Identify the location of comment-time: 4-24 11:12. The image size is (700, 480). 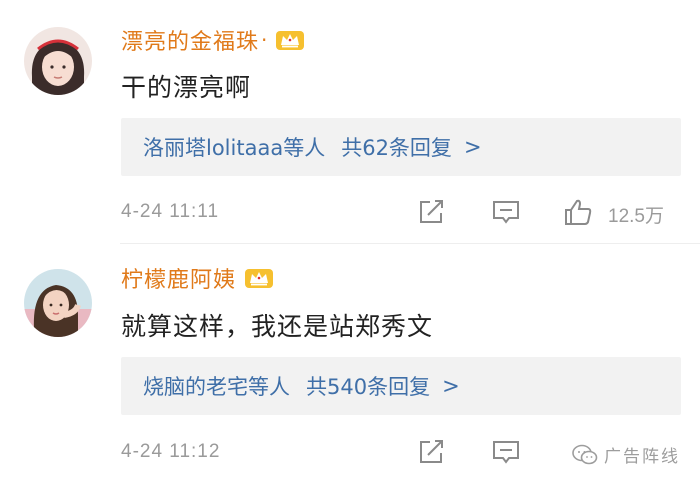
(171, 451).